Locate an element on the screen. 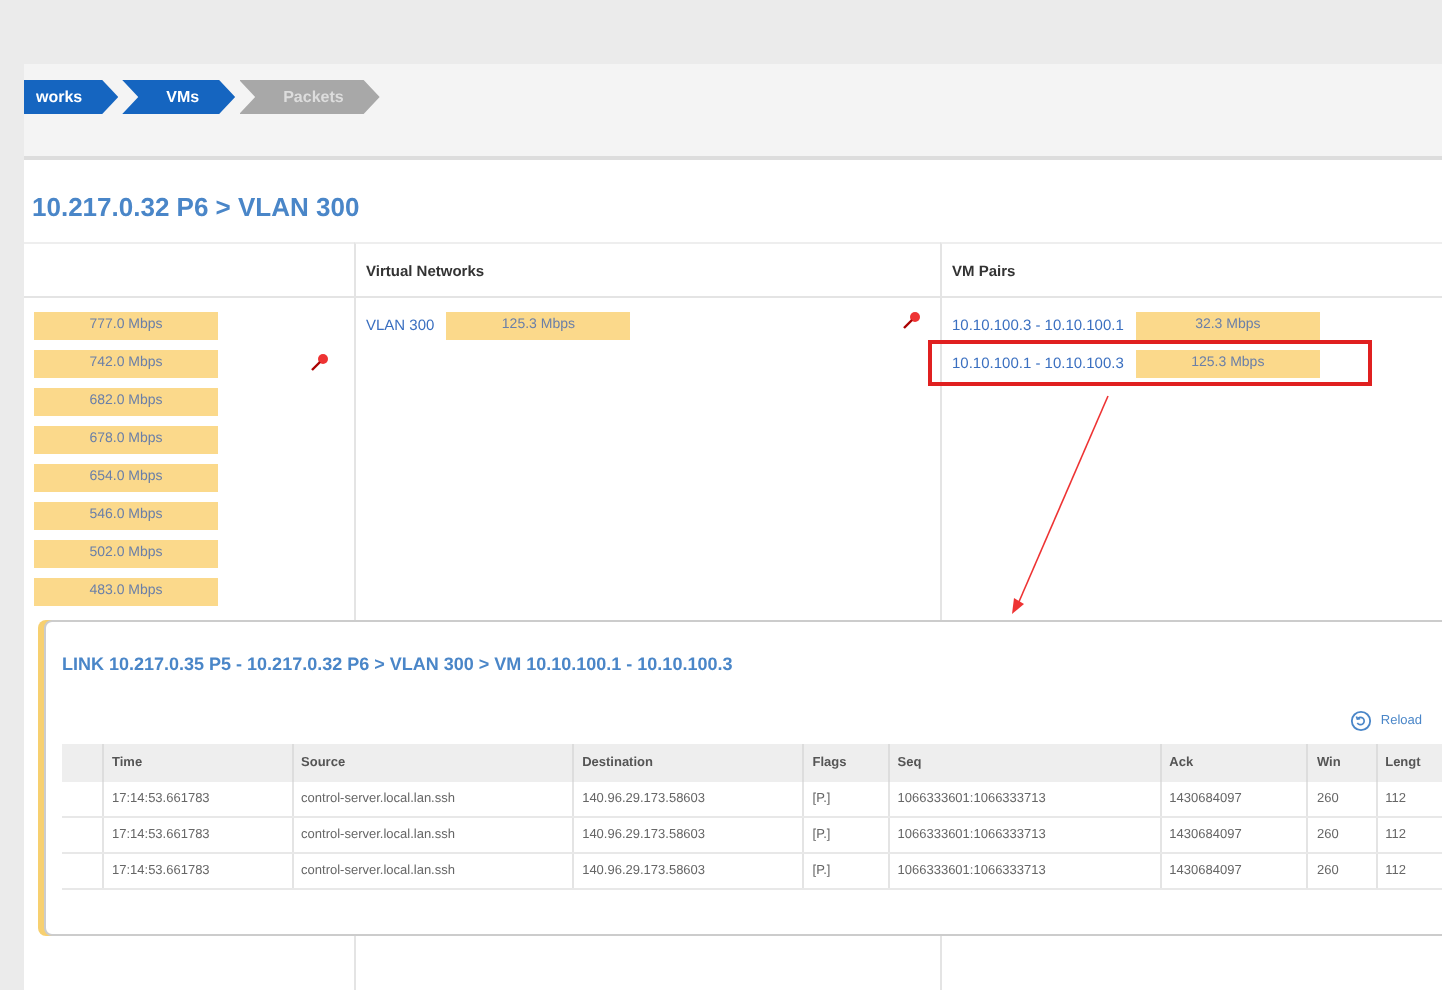  breadcrumb-step: works is located at coordinates (71, 97).